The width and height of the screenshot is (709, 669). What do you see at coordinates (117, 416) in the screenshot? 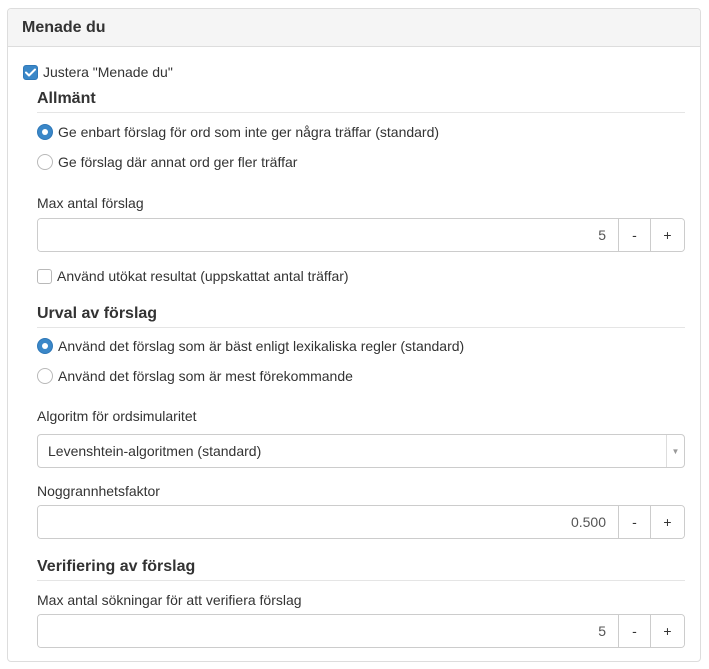
I see `algorithm-label: Algoritm för ordsimularitet` at bounding box center [117, 416].